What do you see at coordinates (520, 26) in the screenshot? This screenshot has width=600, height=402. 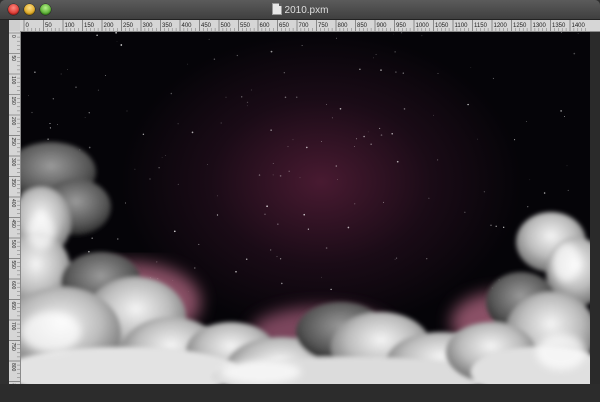 I see `ruler-label: 1250` at bounding box center [520, 26].